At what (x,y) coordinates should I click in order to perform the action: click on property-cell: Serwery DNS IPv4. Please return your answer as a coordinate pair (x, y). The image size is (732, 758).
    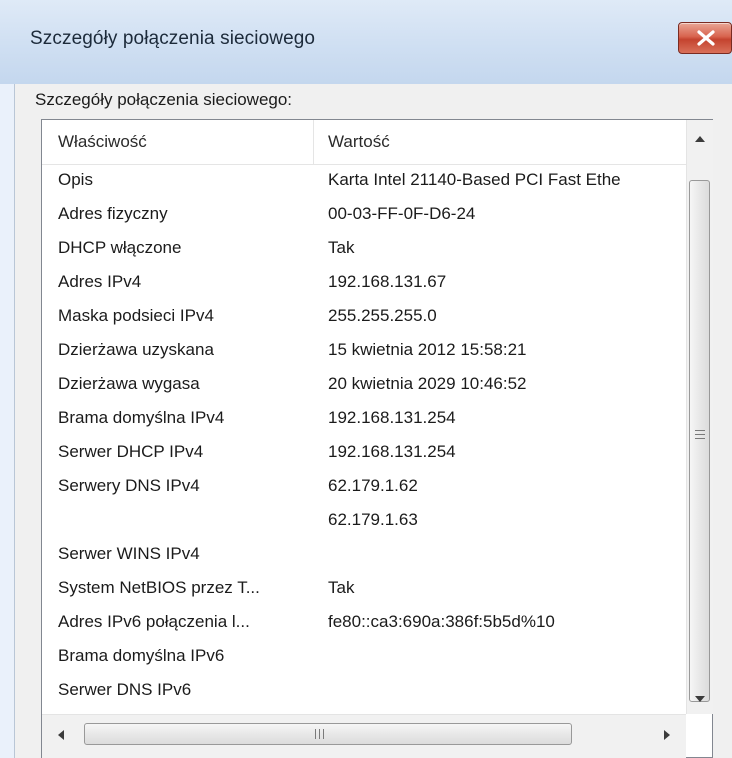
    Looking at the image, I should click on (129, 485).